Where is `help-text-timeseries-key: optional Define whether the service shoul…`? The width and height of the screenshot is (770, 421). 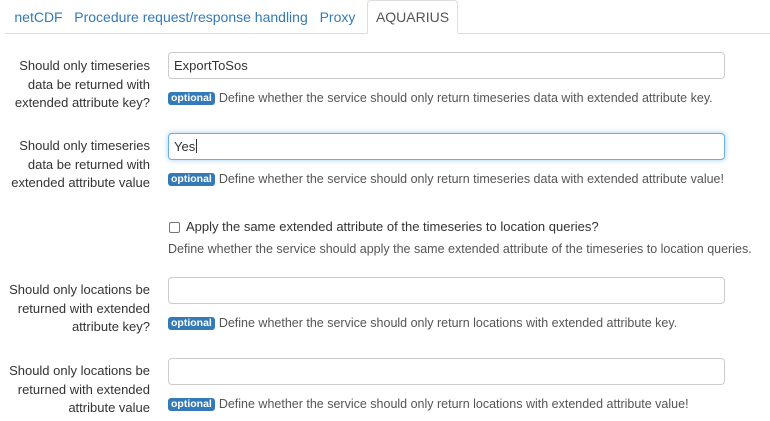
help-text-timeseries-key: optional Define whether the service shoul… is located at coordinates (440, 98).